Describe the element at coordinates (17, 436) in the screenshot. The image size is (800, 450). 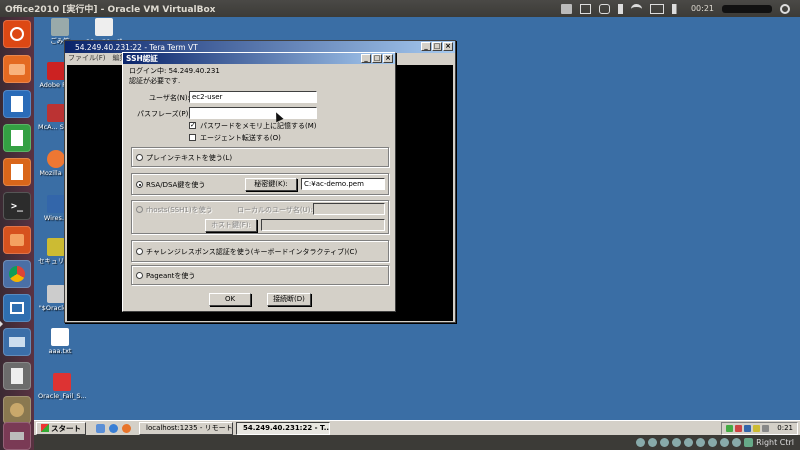
I see `trash-icon` at that location.